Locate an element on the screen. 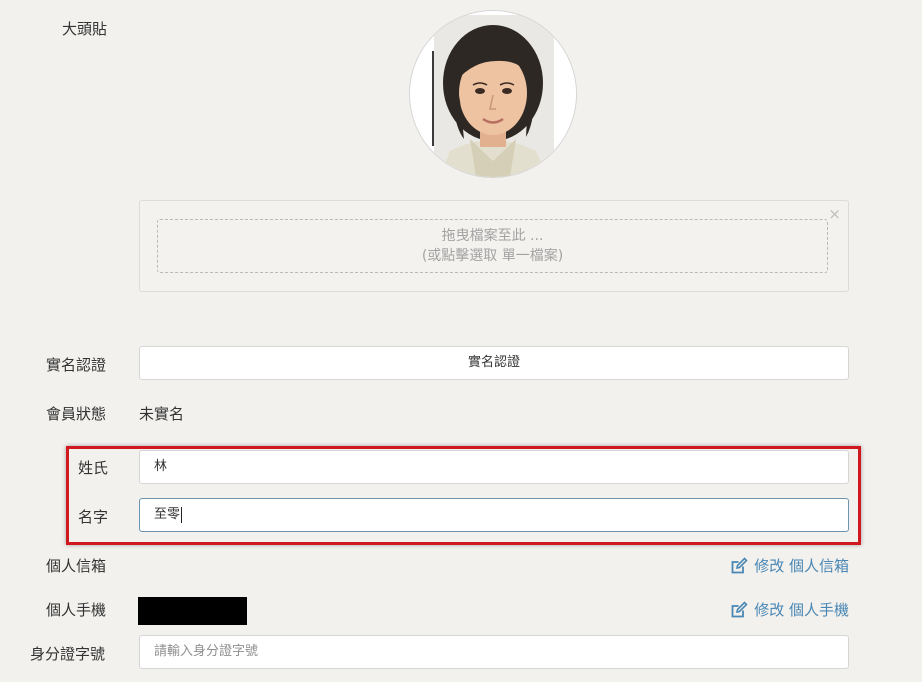 This screenshot has height=682, width=922. file-upload-panel: × 拖曳檔案至此 ... (或點擊選取 單一檔案) is located at coordinates (494, 246).